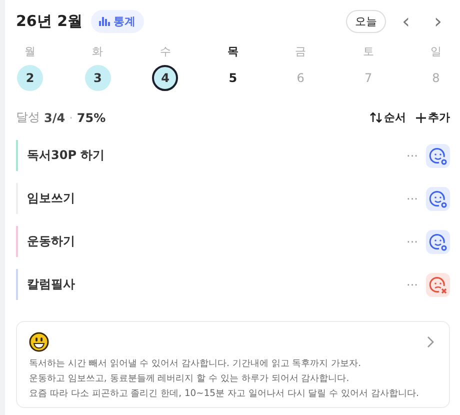  What do you see at coordinates (49, 21) in the screenshot?
I see `month-title: 26년 2월` at bounding box center [49, 21].